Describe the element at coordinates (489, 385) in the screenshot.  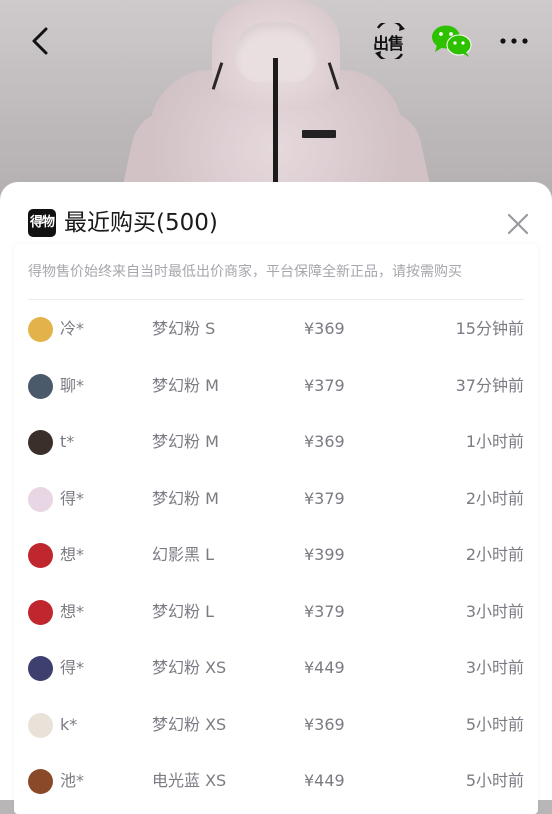
I see `purchase-time: 37分钟前` at that location.